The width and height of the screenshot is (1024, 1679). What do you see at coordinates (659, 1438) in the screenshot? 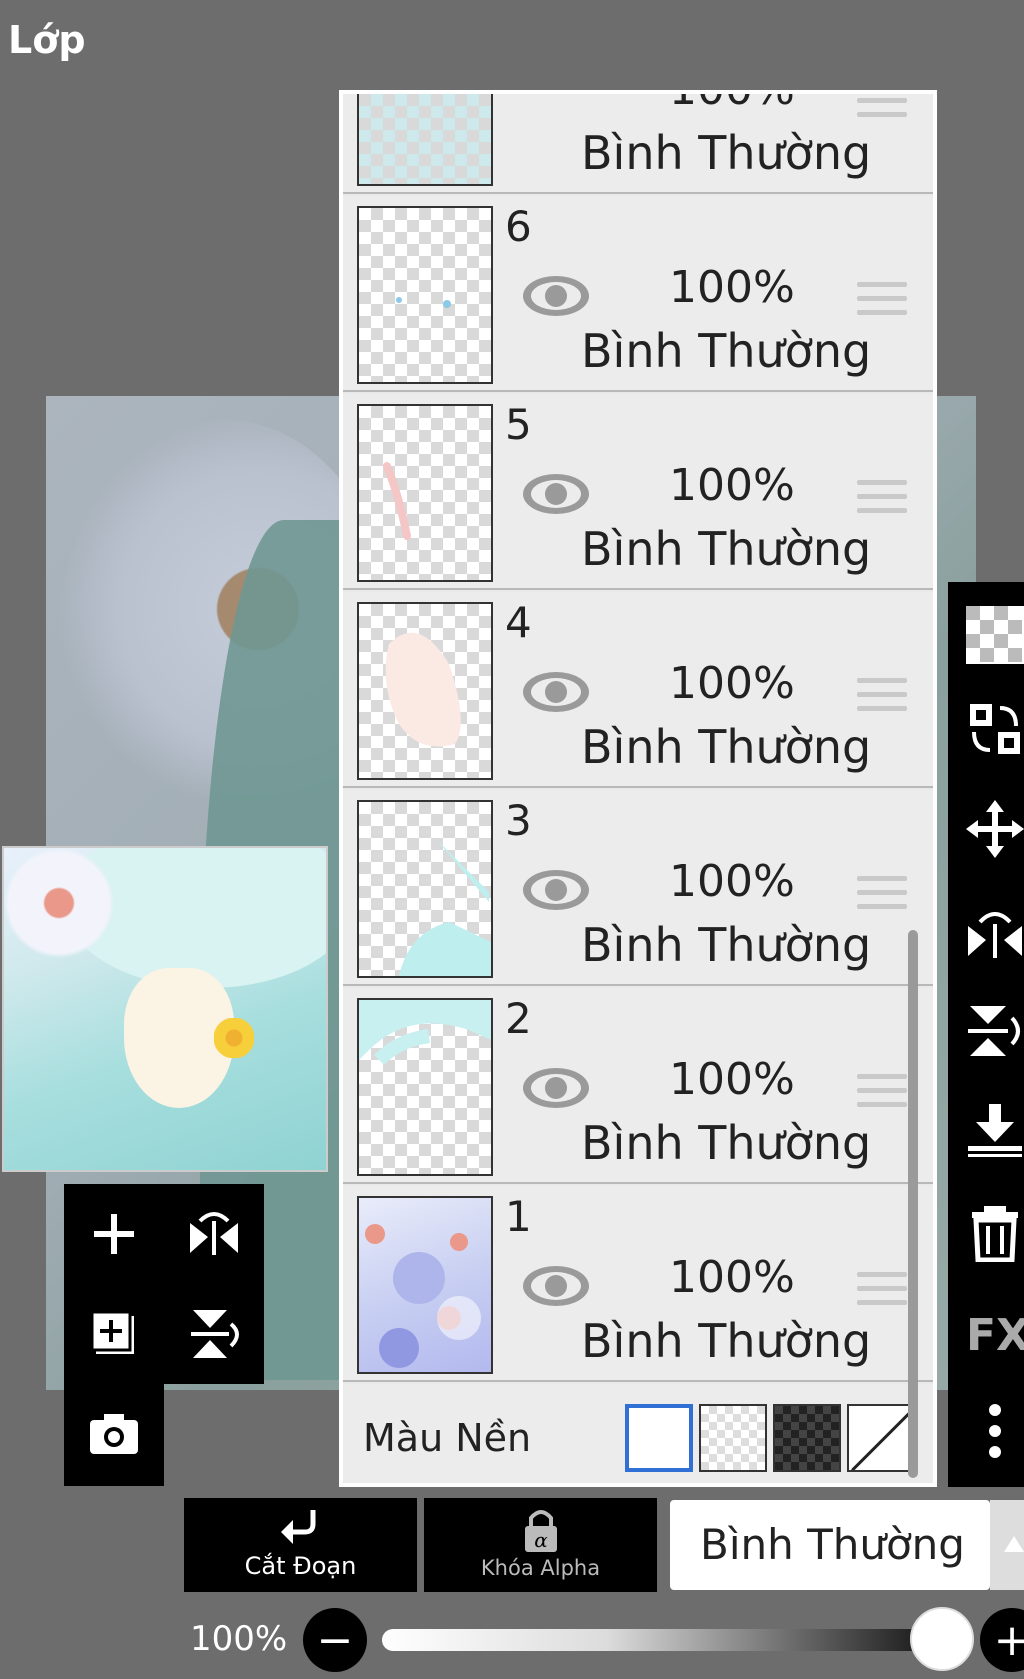
I see `background-white-option` at bounding box center [659, 1438].